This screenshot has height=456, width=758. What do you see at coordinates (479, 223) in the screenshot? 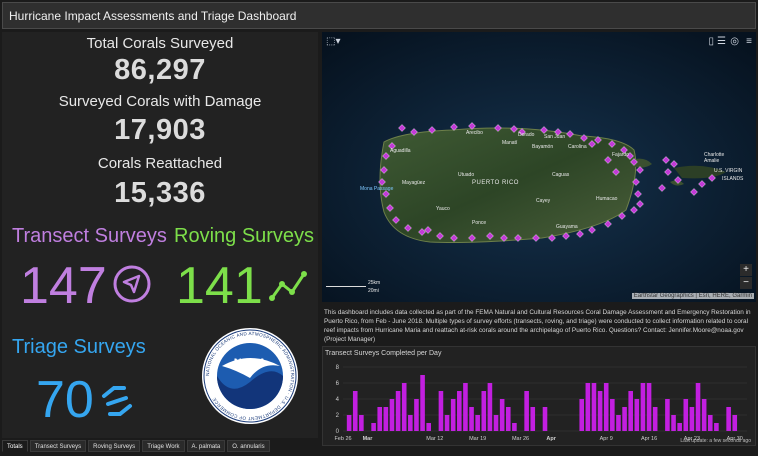
I see `map-label-ponce: Ponce` at bounding box center [479, 223].